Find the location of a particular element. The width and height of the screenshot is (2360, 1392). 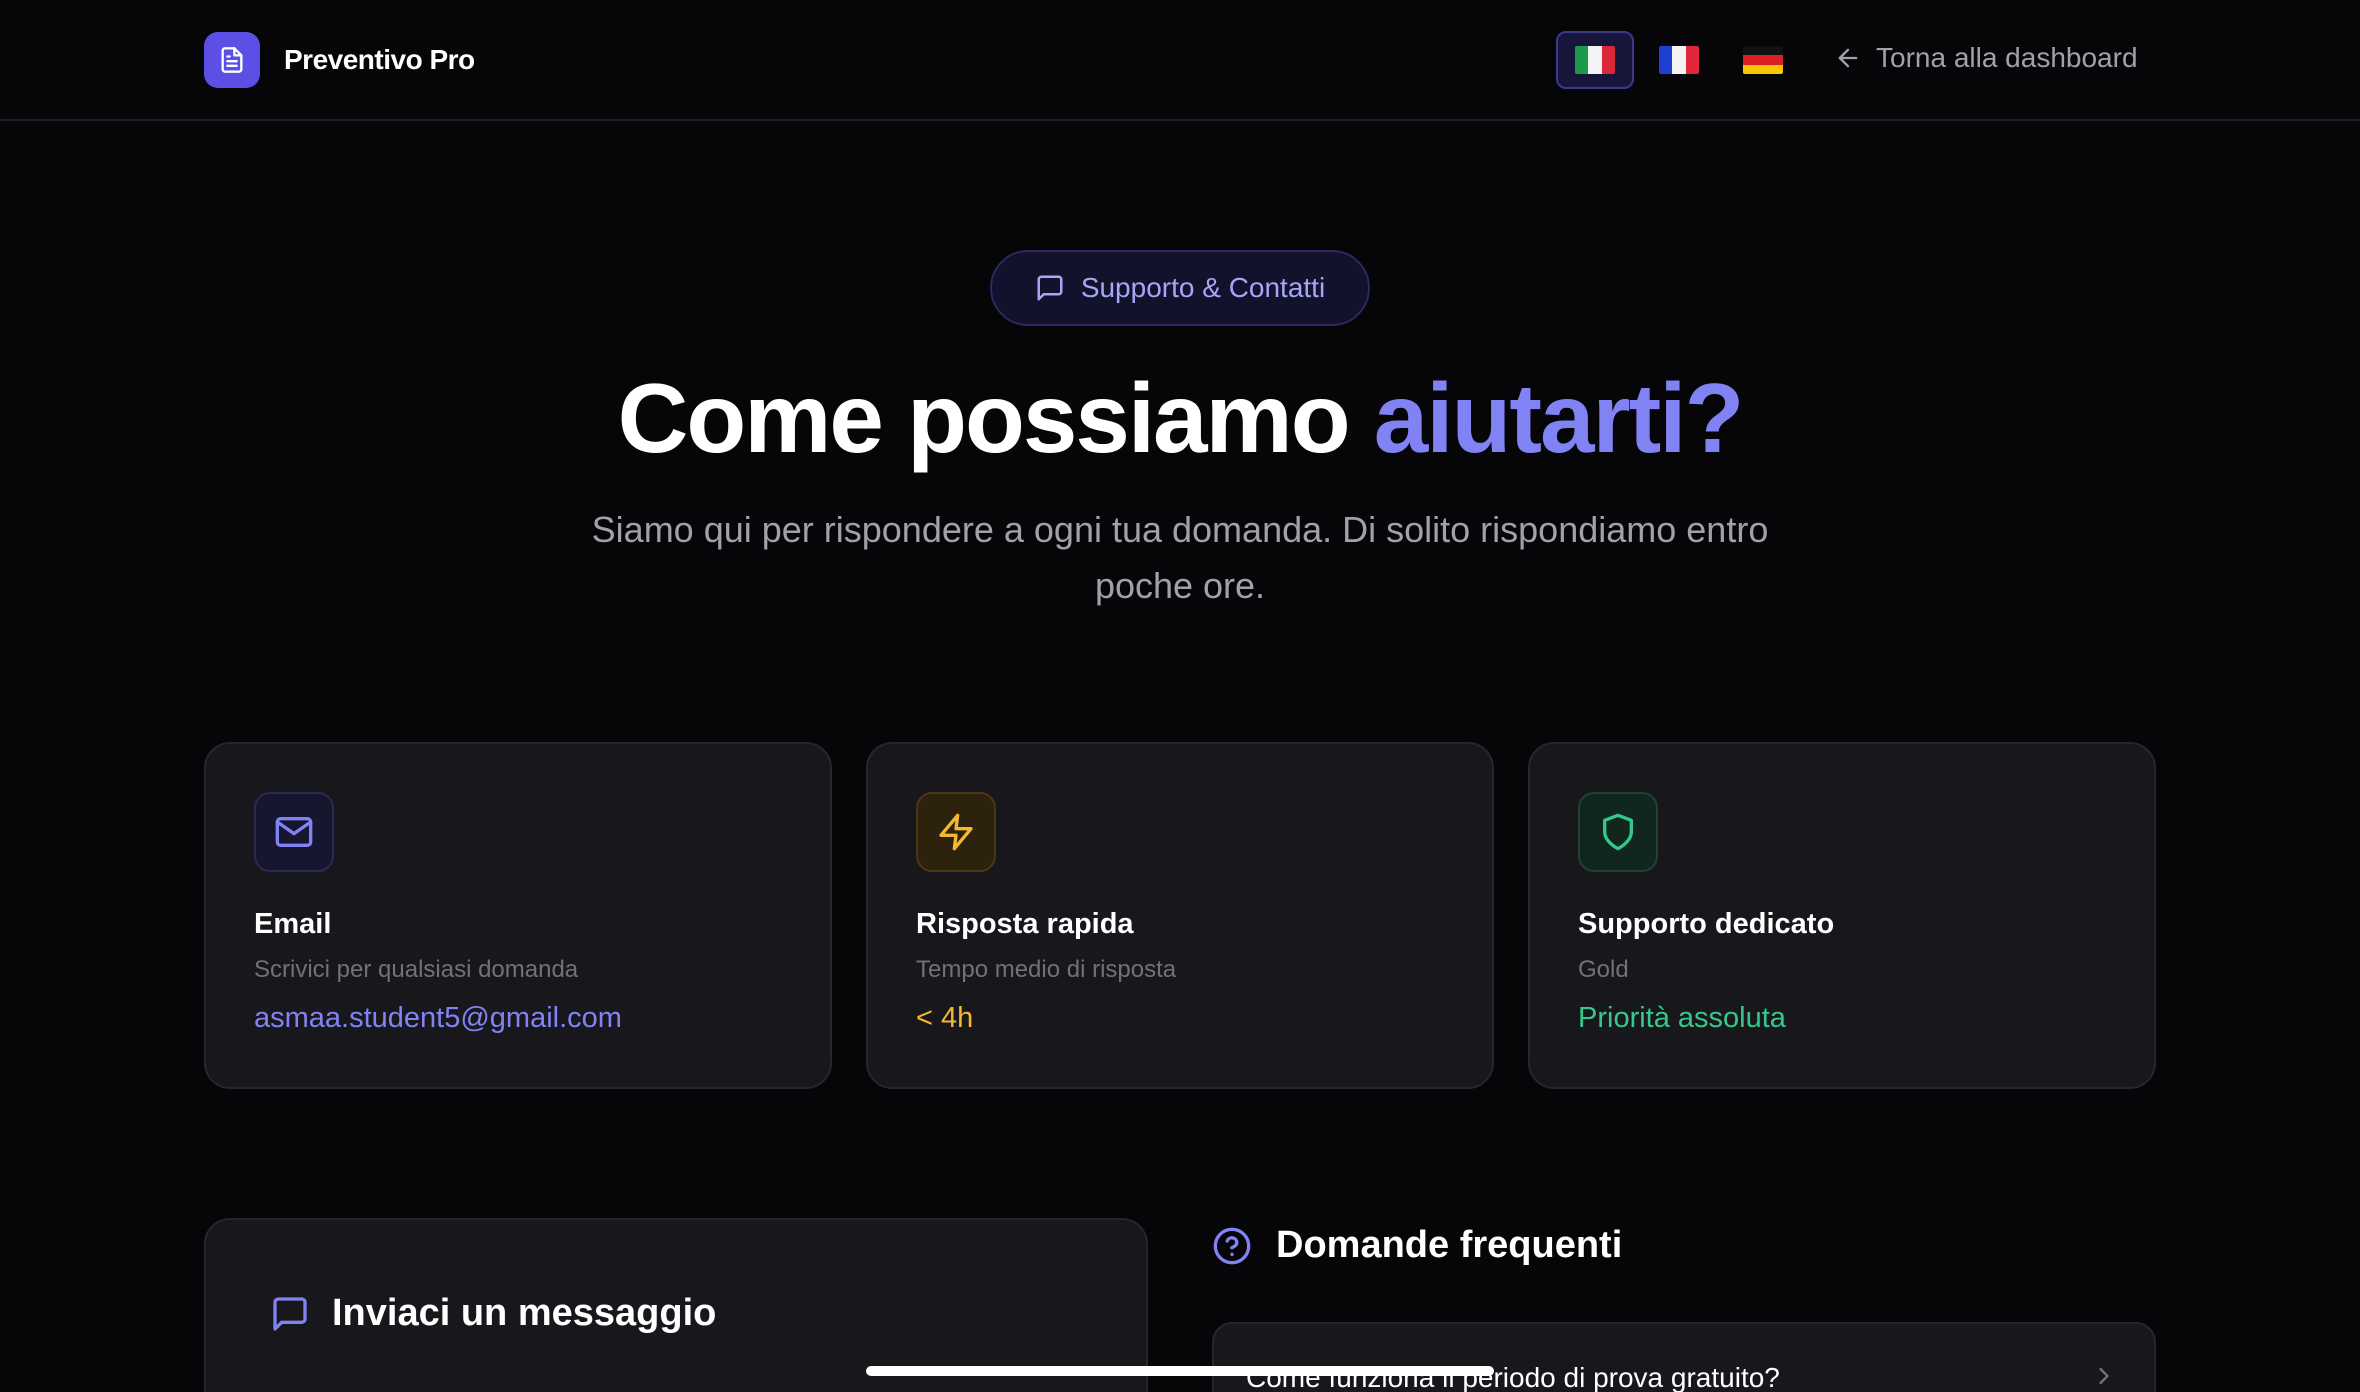

language-italian-button is located at coordinates (1595, 60).